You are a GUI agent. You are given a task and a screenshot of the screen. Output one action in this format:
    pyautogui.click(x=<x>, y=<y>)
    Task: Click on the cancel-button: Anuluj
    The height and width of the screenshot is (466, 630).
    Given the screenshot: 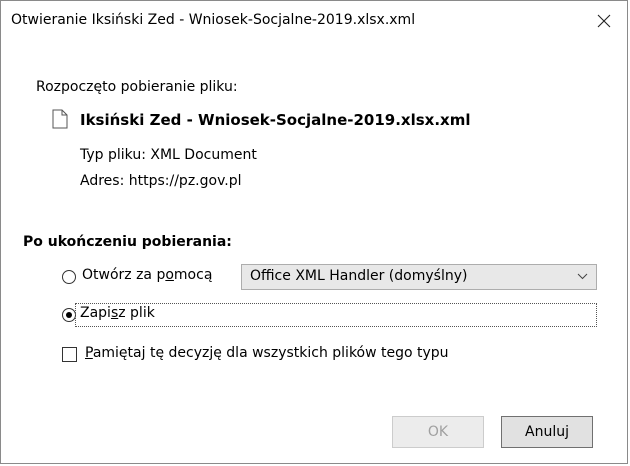 What is the action you would take?
    pyautogui.click(x=547, y=432)
    